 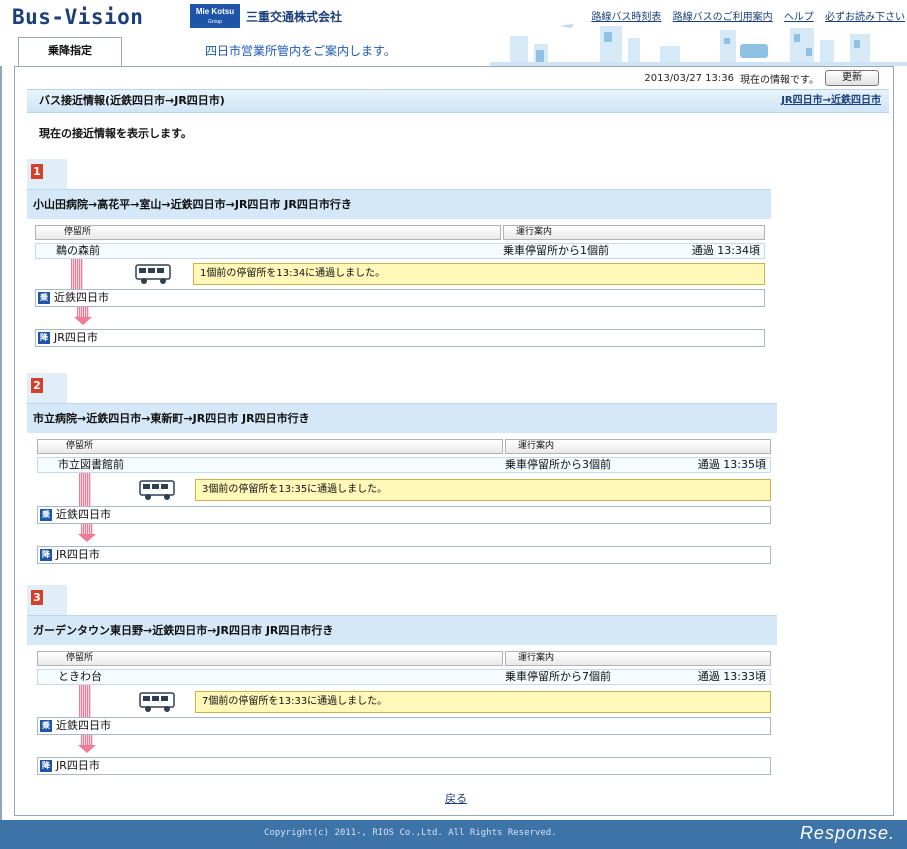 I want to click on reverse-direction-link: JR四日市→近鉄四日市, so click(x=831, y=101).